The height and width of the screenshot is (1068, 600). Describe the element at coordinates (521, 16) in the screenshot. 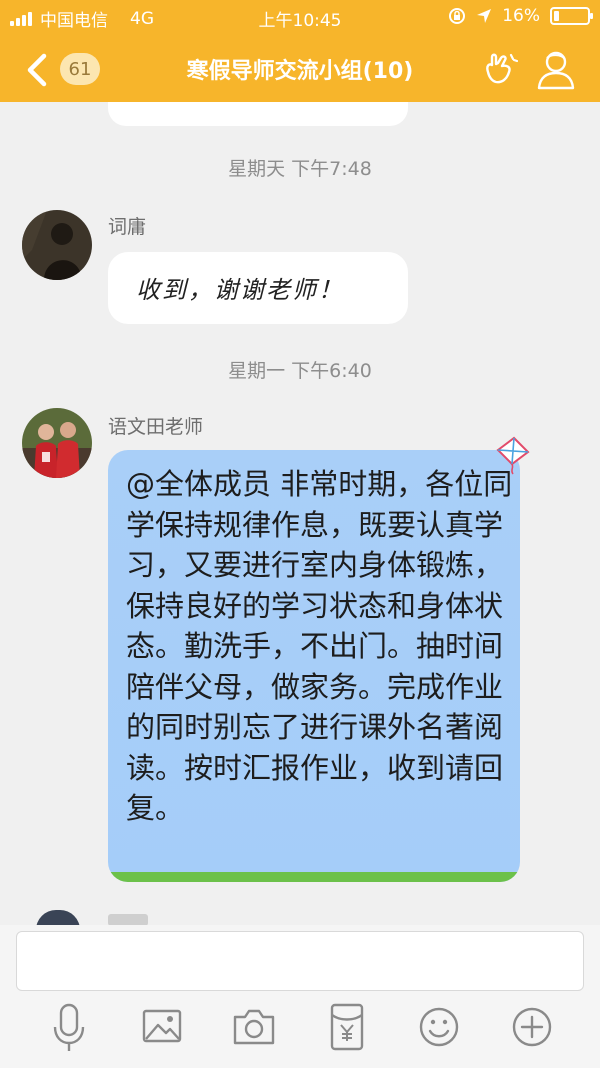

I see `battery-percent: 16%` at that location.